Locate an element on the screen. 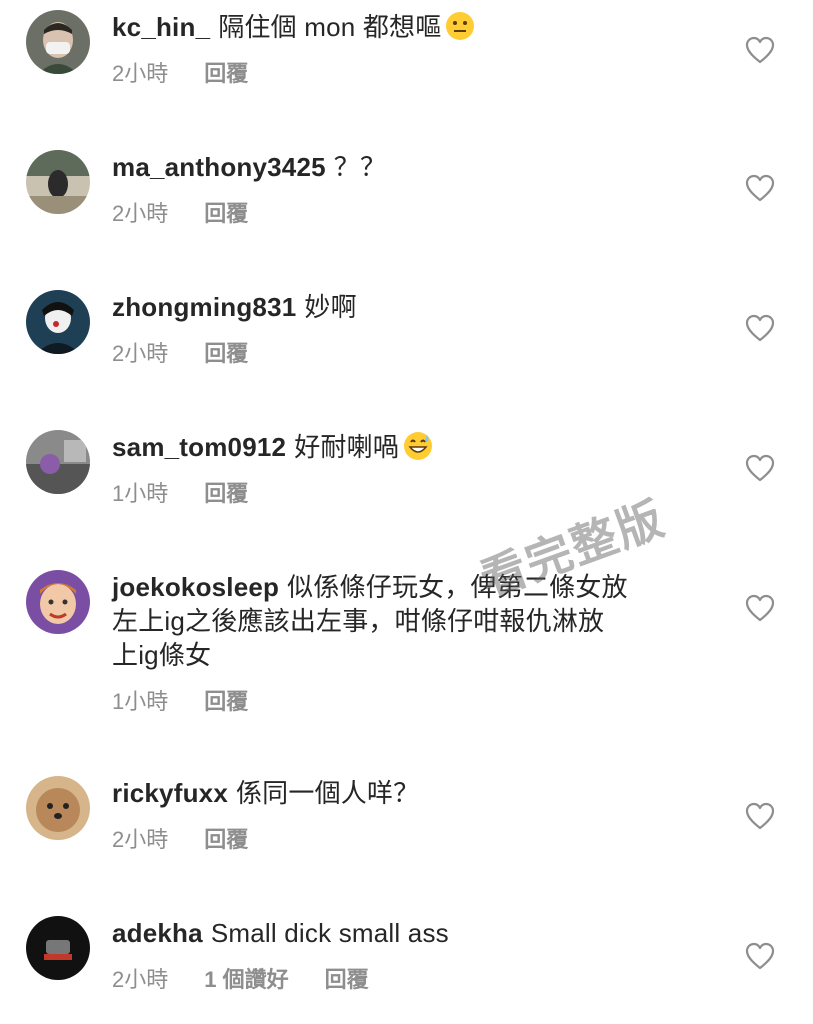  comment-text: adekha Small dick small ass is located at coordinates (402, 933).